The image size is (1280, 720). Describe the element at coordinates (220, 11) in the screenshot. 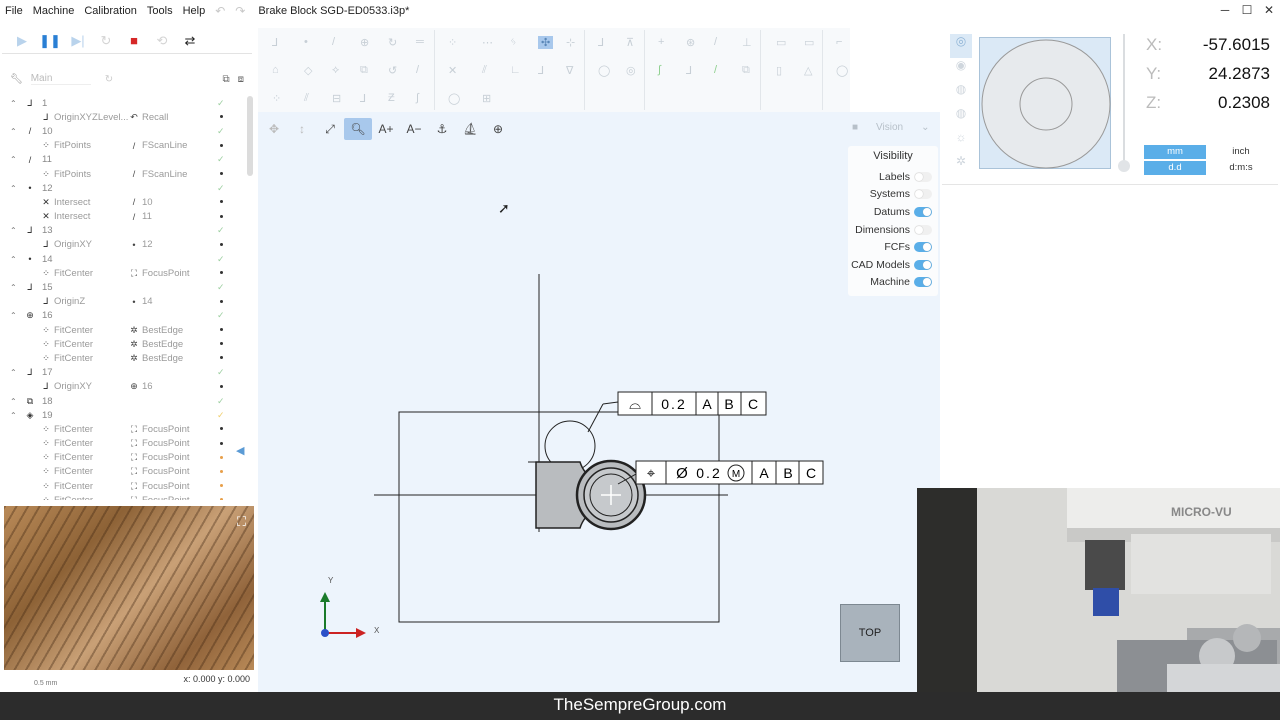

I see `undo-icon: ↶` at that location.